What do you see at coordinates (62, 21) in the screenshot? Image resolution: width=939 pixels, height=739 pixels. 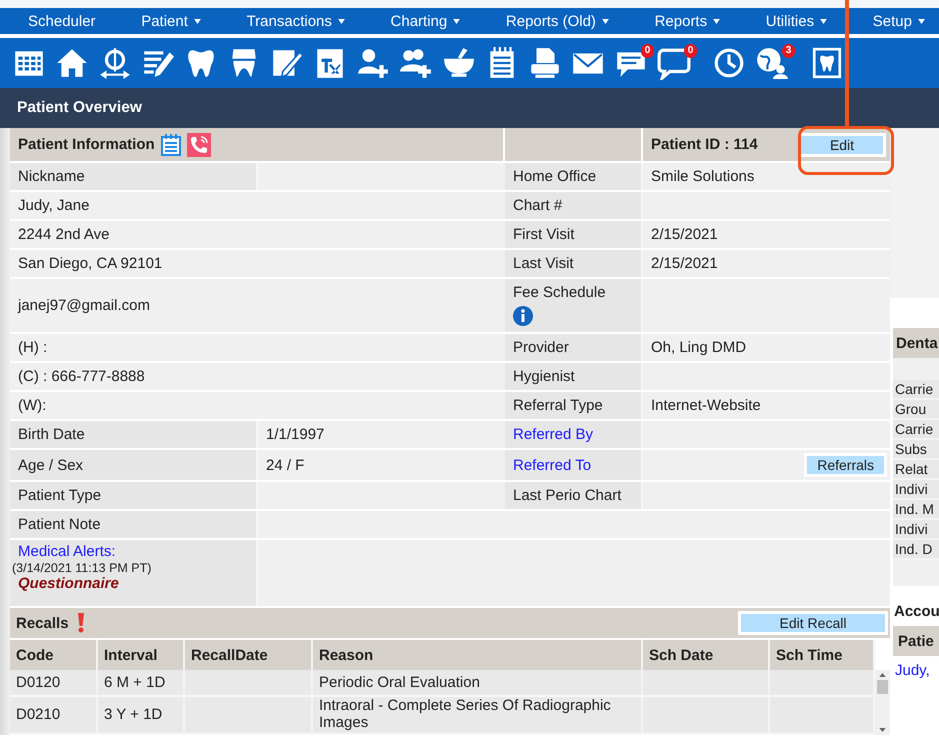 I see `menu-item: Scheduler` at bounding box center [62, 21].